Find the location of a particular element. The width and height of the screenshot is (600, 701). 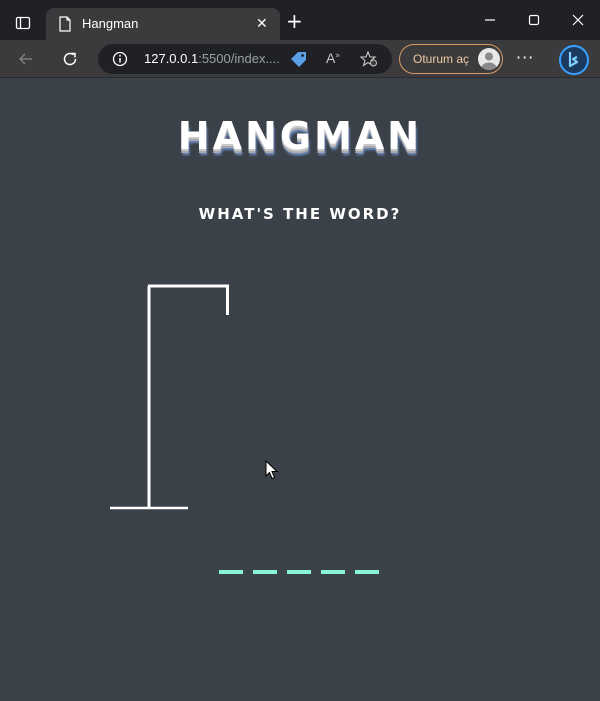

coupon-tag-icon is located at coordinates (299, 59).